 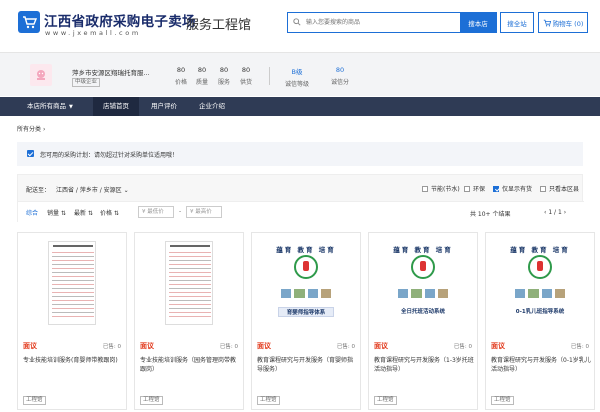 I want to click on store-level-badge: 中级企业, so click(x=86, y=82).